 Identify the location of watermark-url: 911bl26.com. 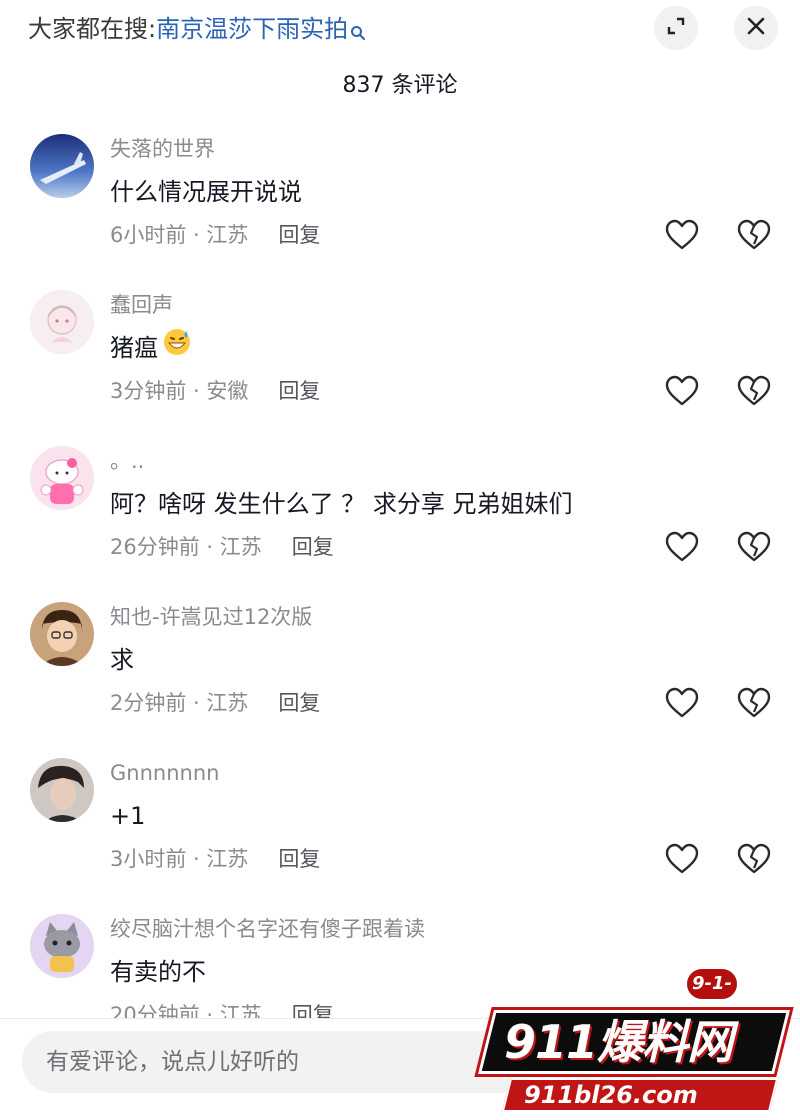
(611, 1095).